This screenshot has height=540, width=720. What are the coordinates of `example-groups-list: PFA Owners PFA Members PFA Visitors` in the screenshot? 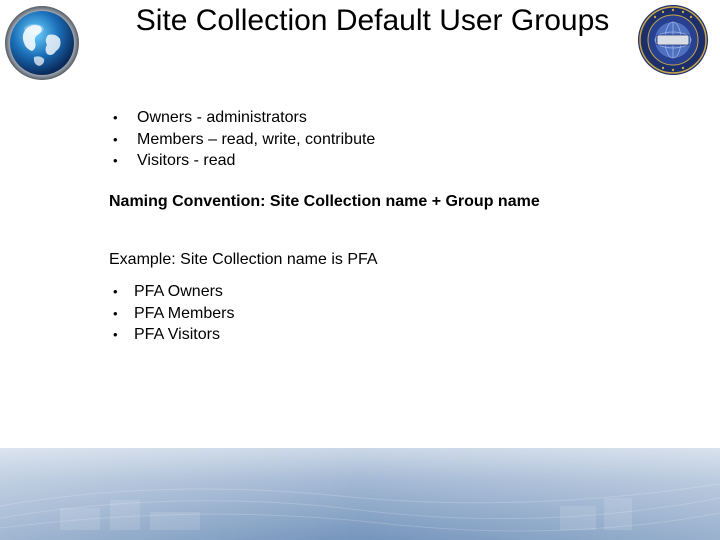 It's located at (173, 313).